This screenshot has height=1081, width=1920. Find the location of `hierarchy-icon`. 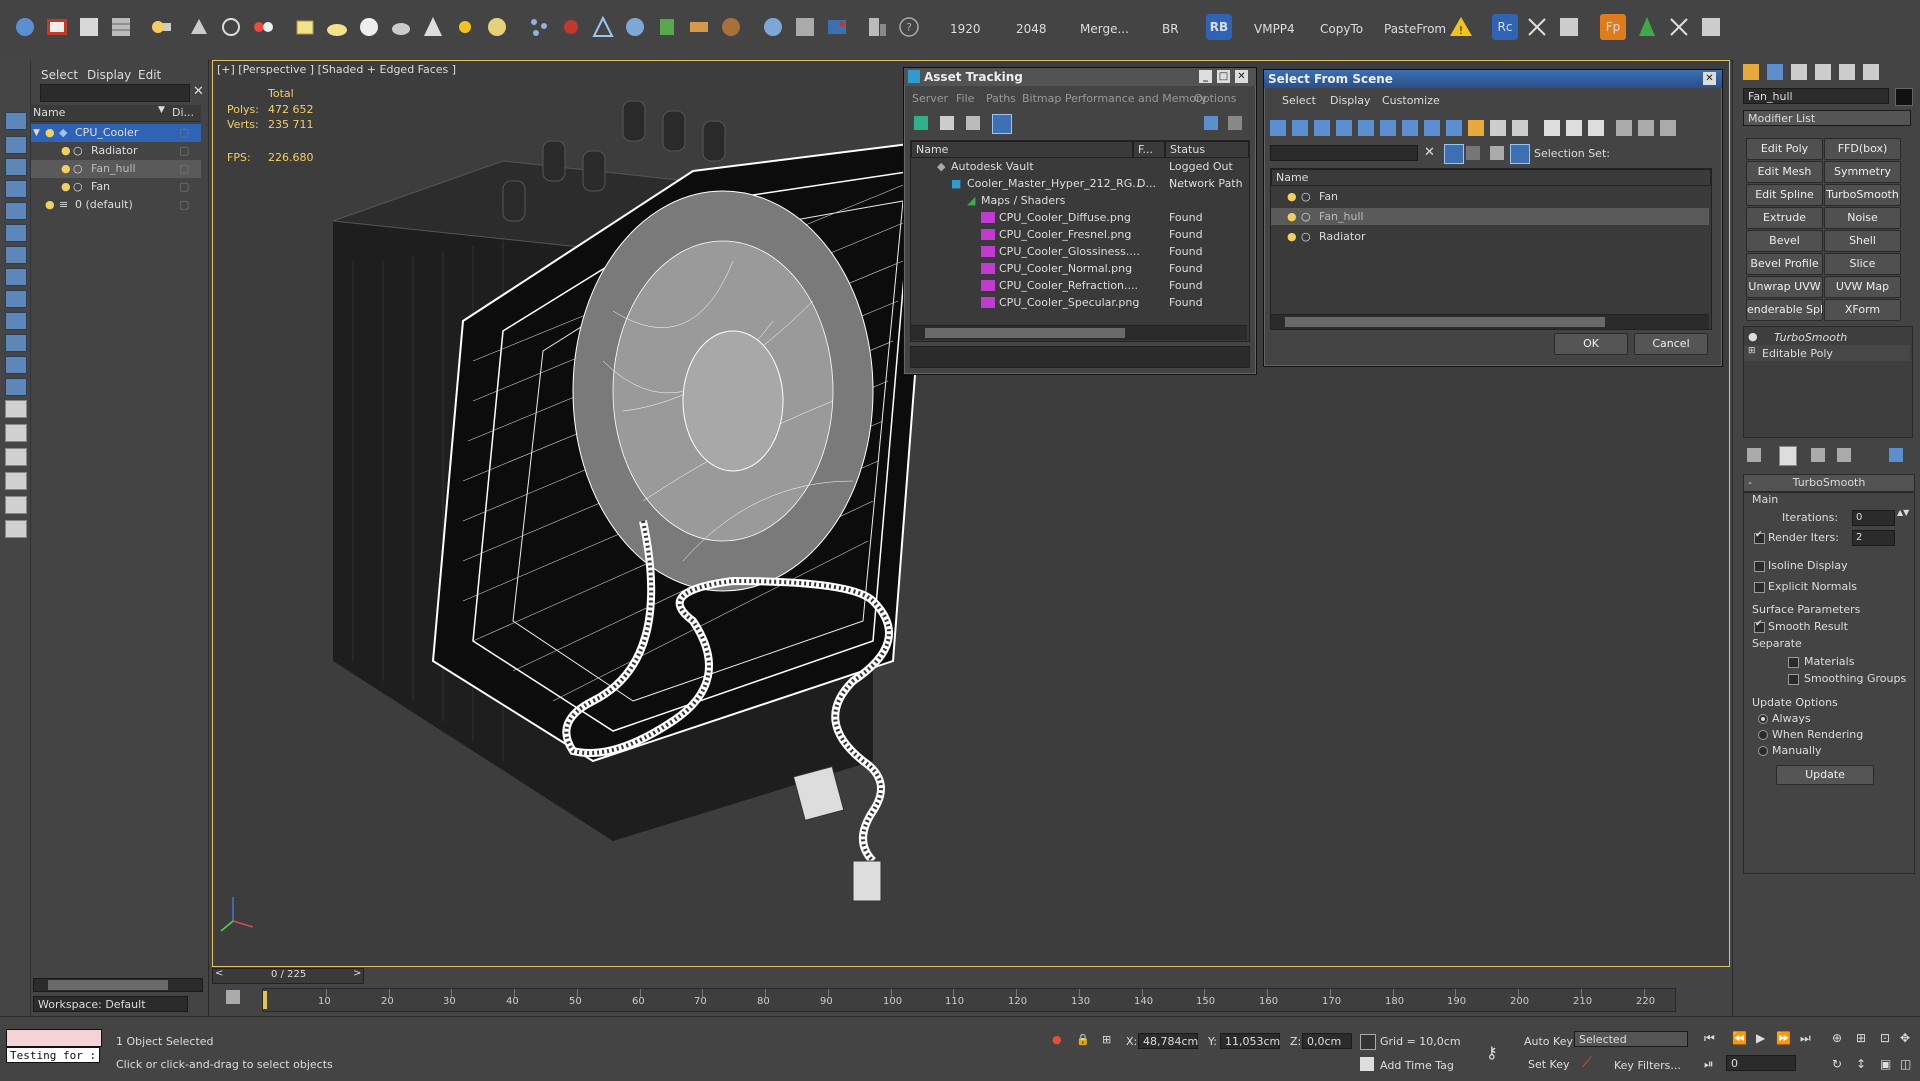

hierarchy-icon is located at coordinates (1646, 128).